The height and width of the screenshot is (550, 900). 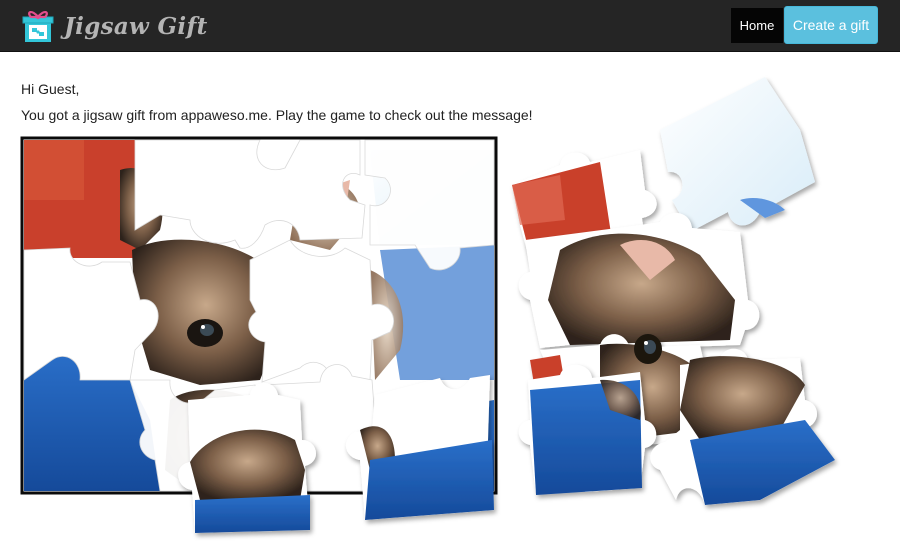 I want to click on puzzle-piece-top-right-sky, so click(x=737, y=154).